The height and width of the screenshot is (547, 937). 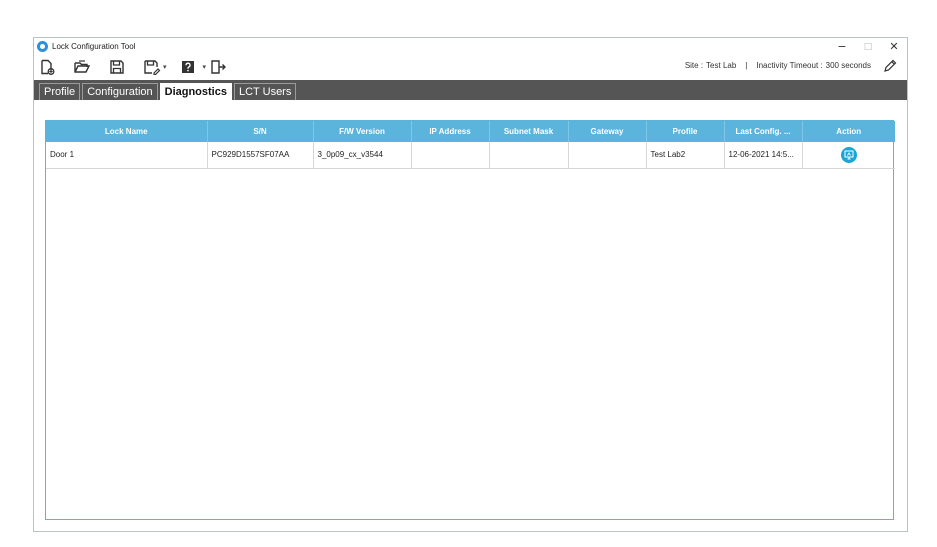 What do you see at coordinates (120, 91) in the screenshot?
I see `tab-configuration: Configuration` at bounding box center [120, 91].